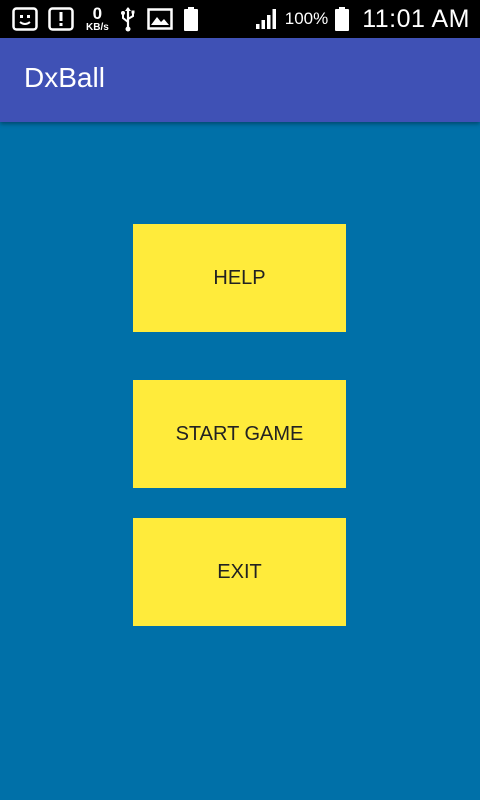 The image size is (480, 800). Describe the element at coordinates (240, 19) in the screenshot. I see `status-bar: 0 KB/s 100% 11:01 AM` at that location.